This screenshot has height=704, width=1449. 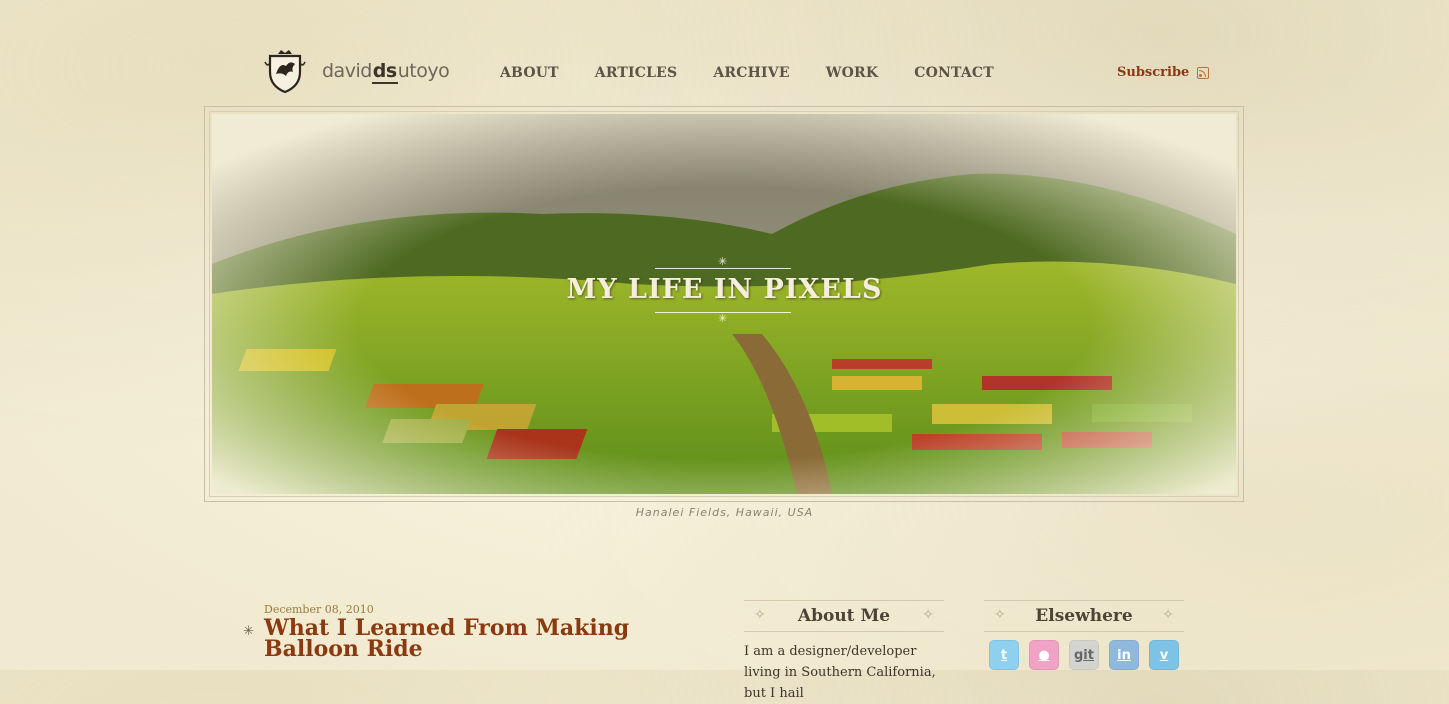 I want to click on subscribe-link: Subscribe, so click(x=1163, y=72).